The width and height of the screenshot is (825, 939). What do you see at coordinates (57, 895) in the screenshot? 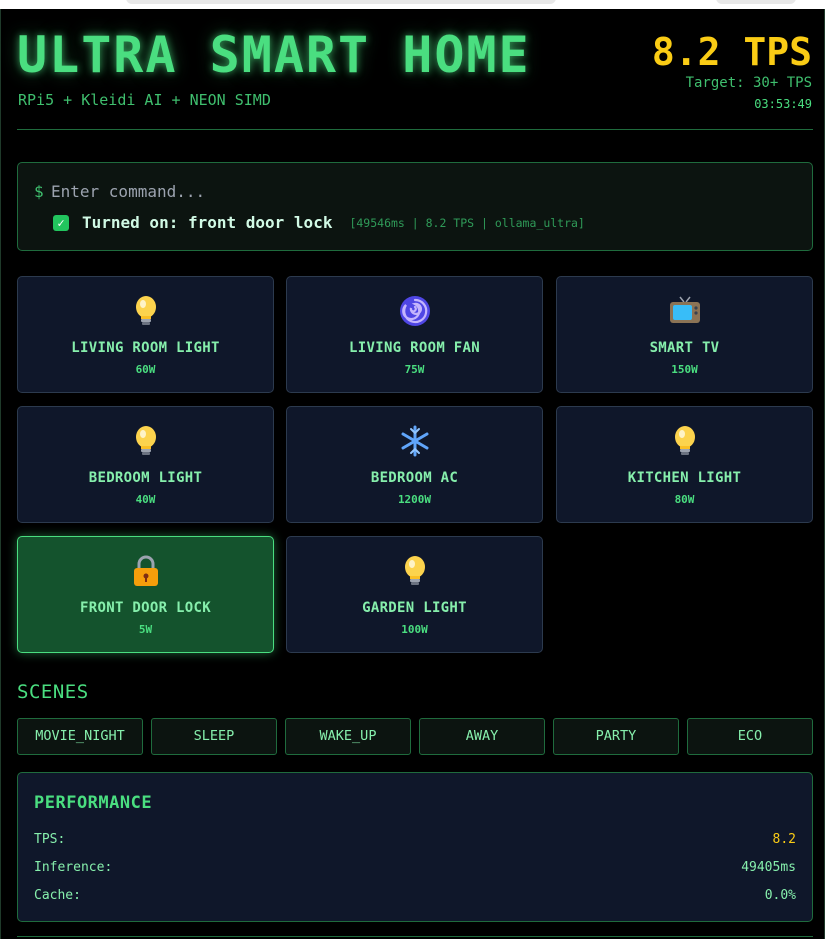
I see `perf-label: Cache:` at bounding box center [57, 895].